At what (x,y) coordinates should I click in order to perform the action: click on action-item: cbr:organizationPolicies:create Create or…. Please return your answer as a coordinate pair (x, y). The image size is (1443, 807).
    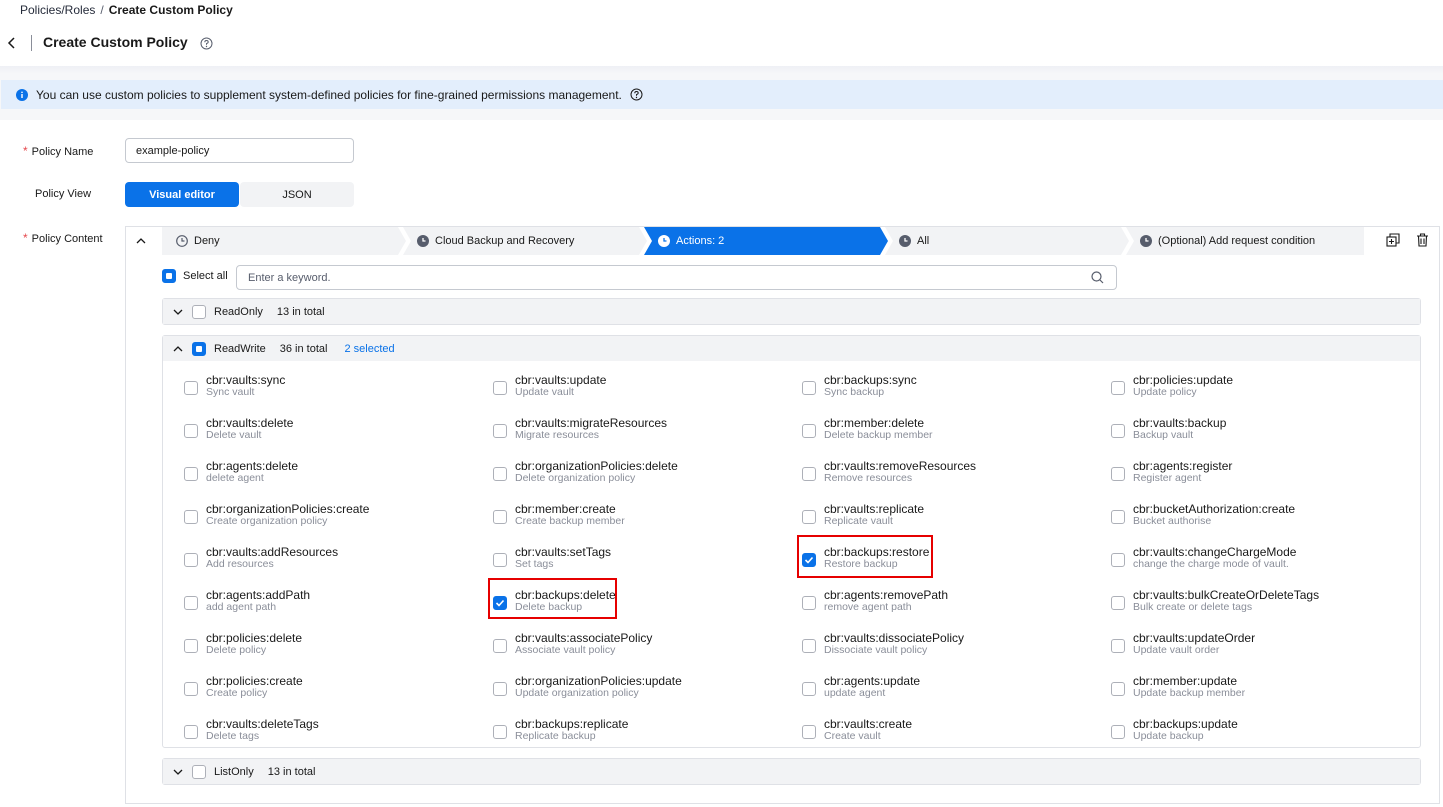
    Looking at the image, I should click on (334, 517).